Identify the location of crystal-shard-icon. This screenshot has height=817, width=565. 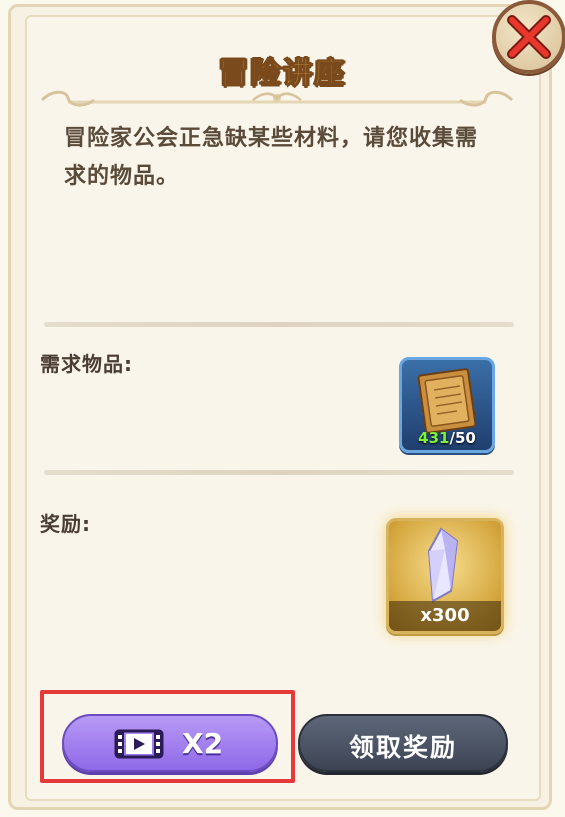
(443, 565).